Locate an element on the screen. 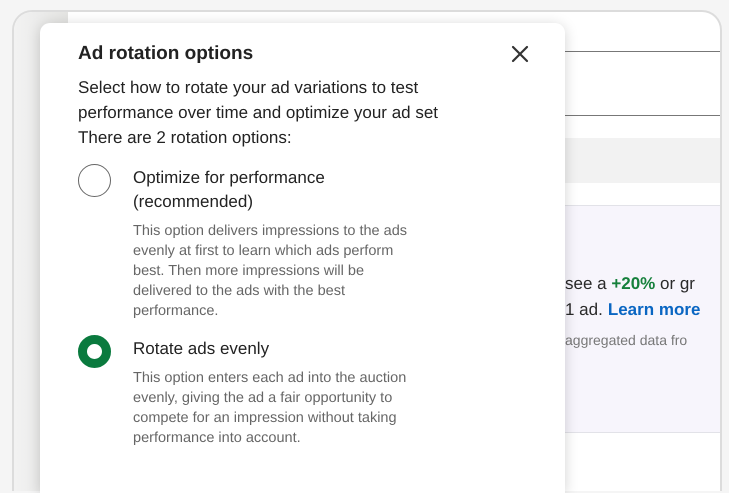 This screenshot has height=493, width=729. learn-more-link: Learn more is located at coordinates (654, 310).